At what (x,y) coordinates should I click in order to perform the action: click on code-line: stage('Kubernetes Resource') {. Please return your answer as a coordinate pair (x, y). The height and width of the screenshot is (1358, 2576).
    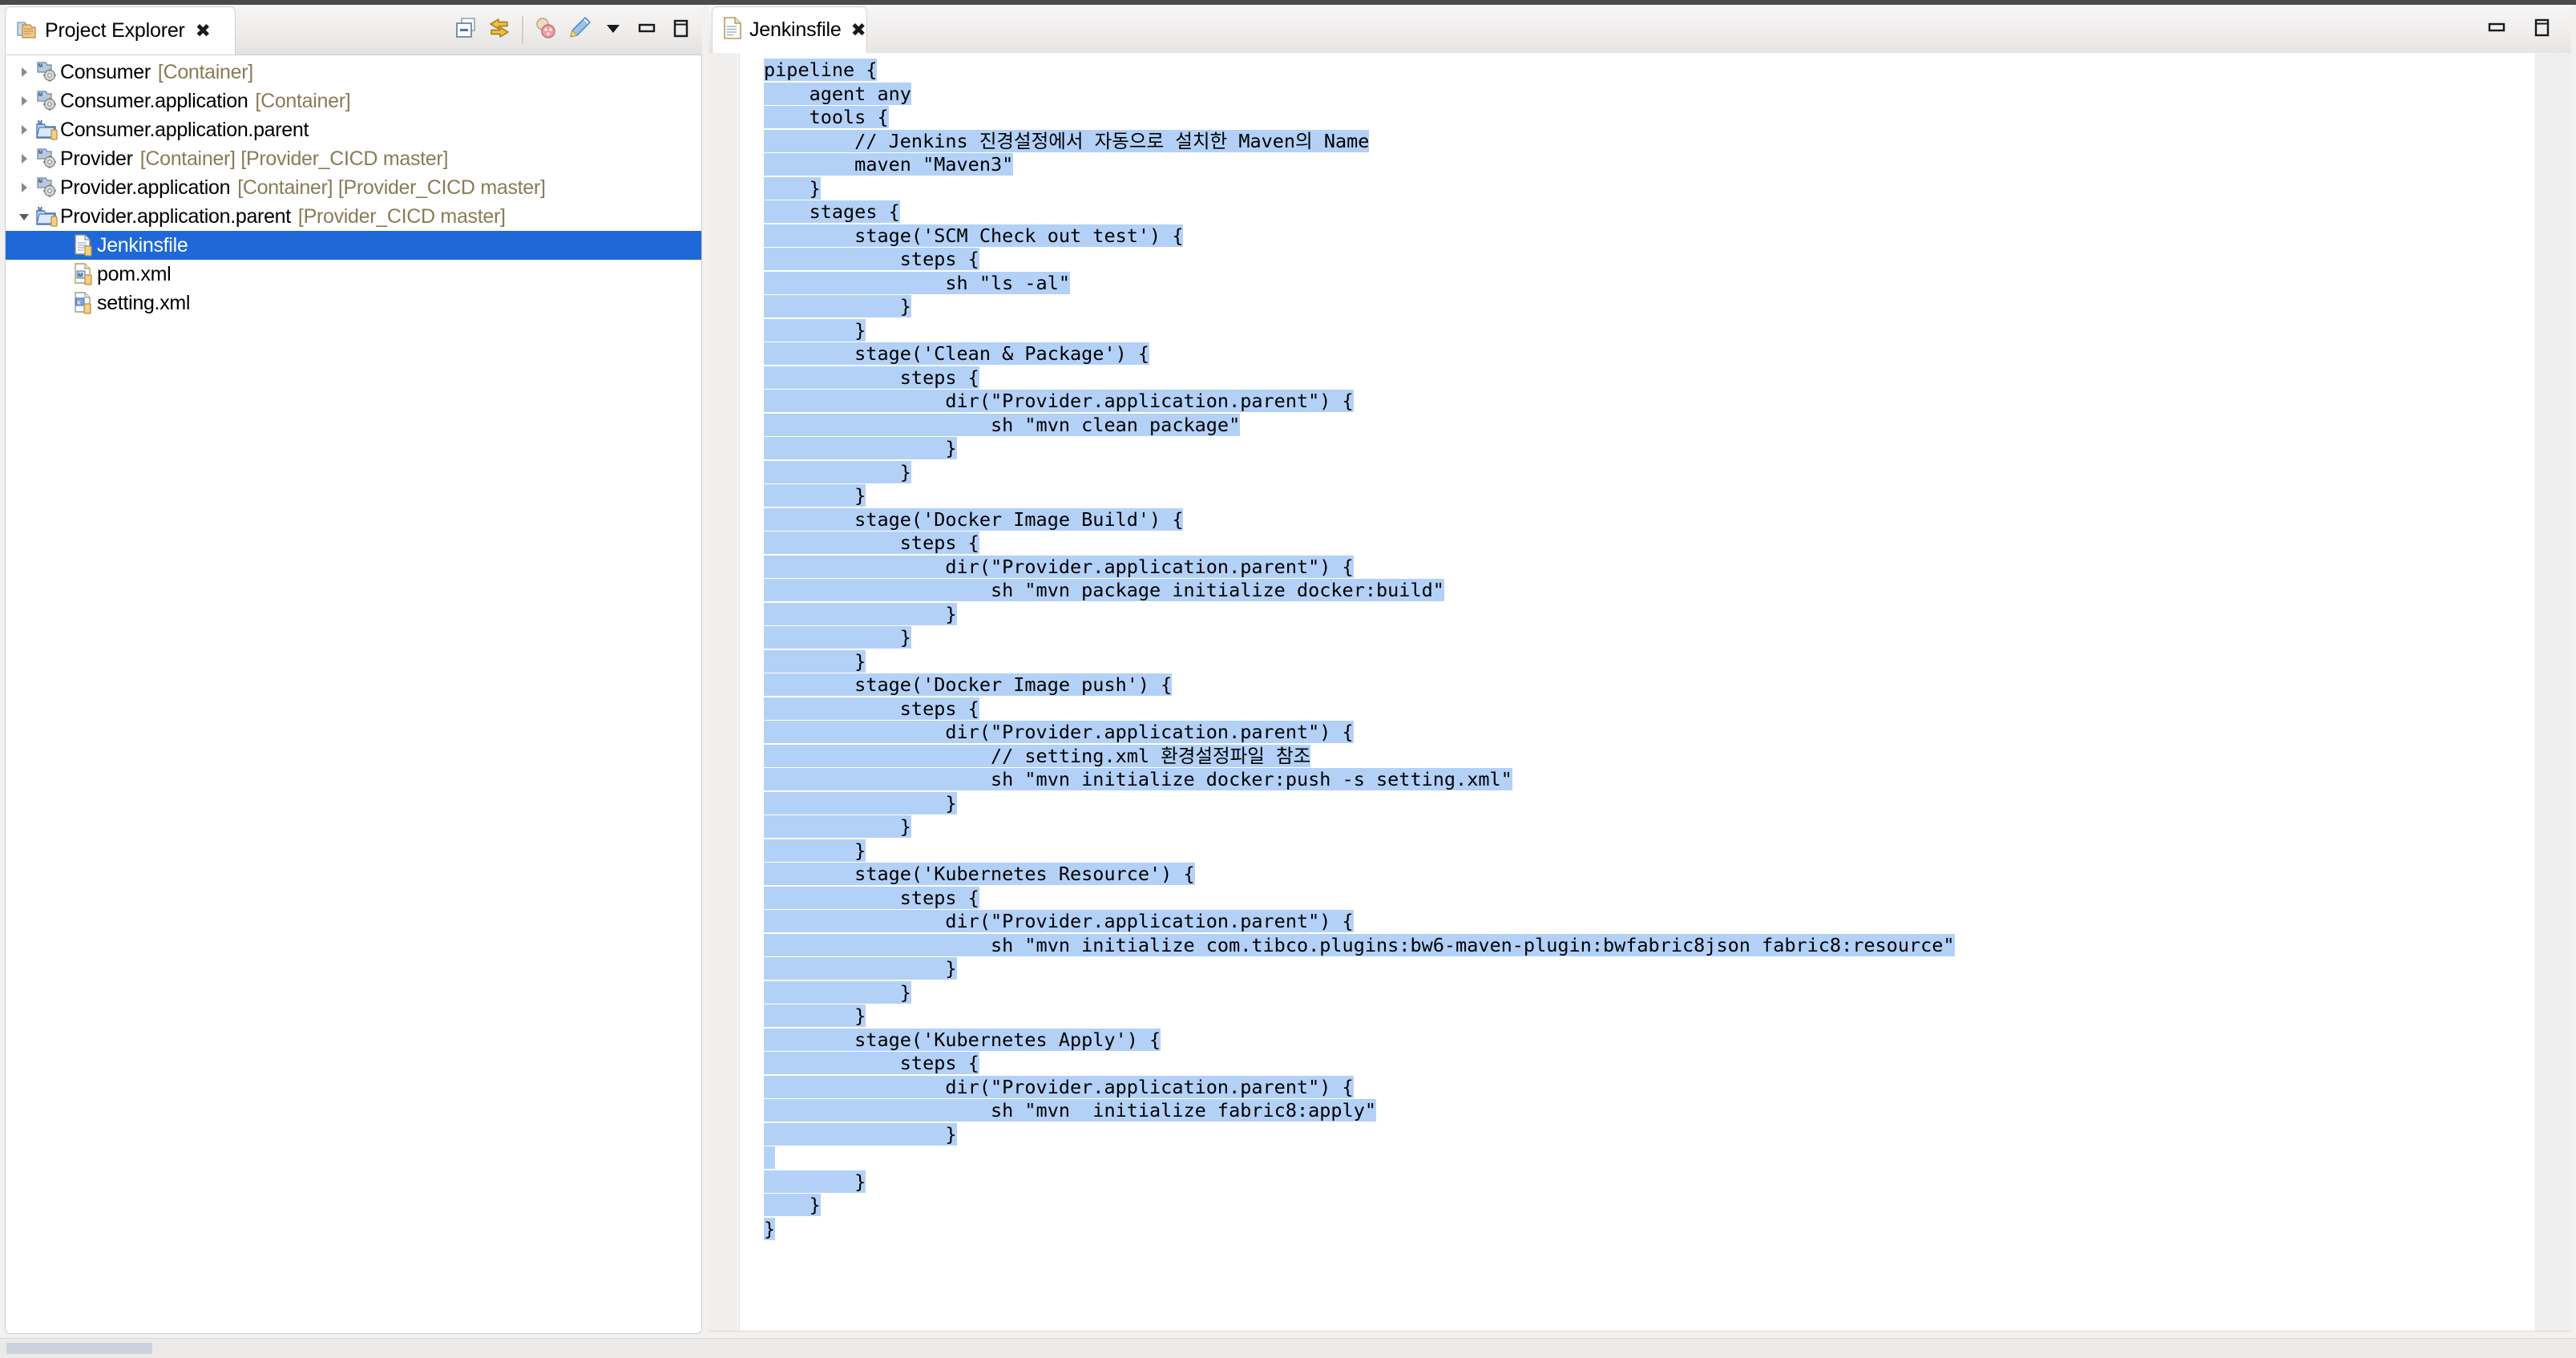
    Looking at the image, I should click on (980, 874).